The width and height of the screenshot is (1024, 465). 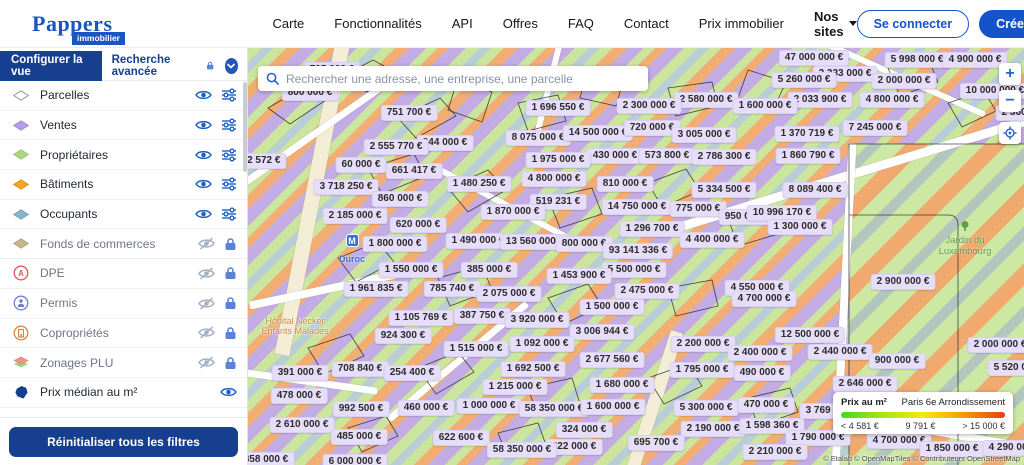 What do you see at coordinates (395, 244) in the screenshot?
I see `price-label: 1 800 000 €` at bounding box center [395, 244].